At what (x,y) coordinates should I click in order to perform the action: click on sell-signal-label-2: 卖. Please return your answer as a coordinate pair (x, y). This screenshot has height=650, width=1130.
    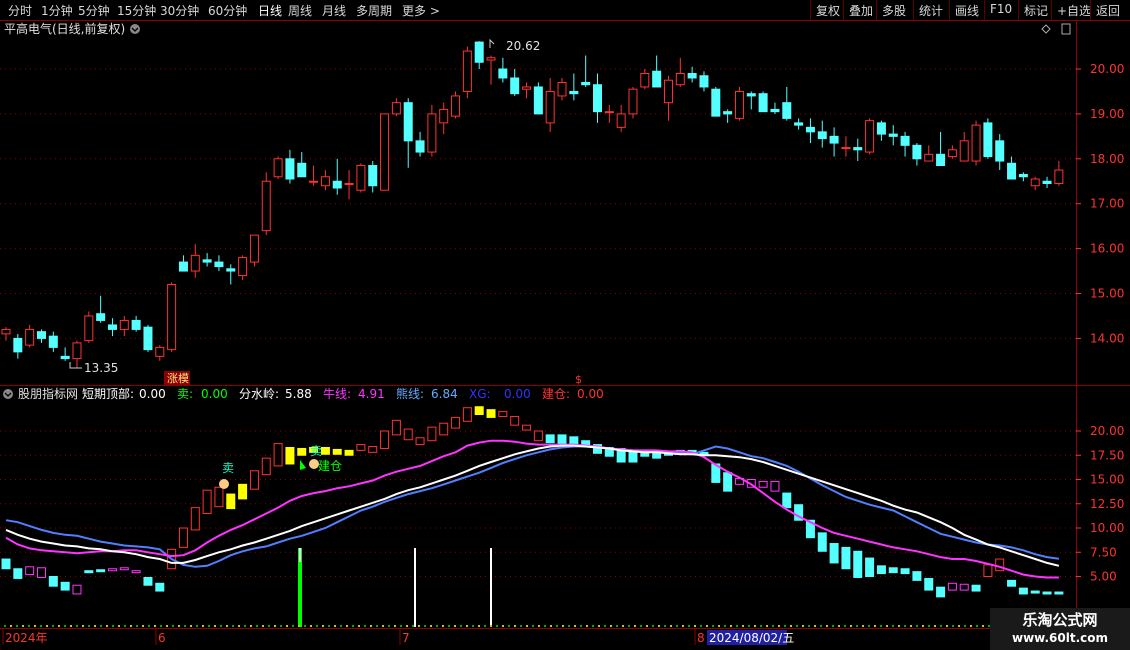
    Looking at the image, I should click on (316, 451).